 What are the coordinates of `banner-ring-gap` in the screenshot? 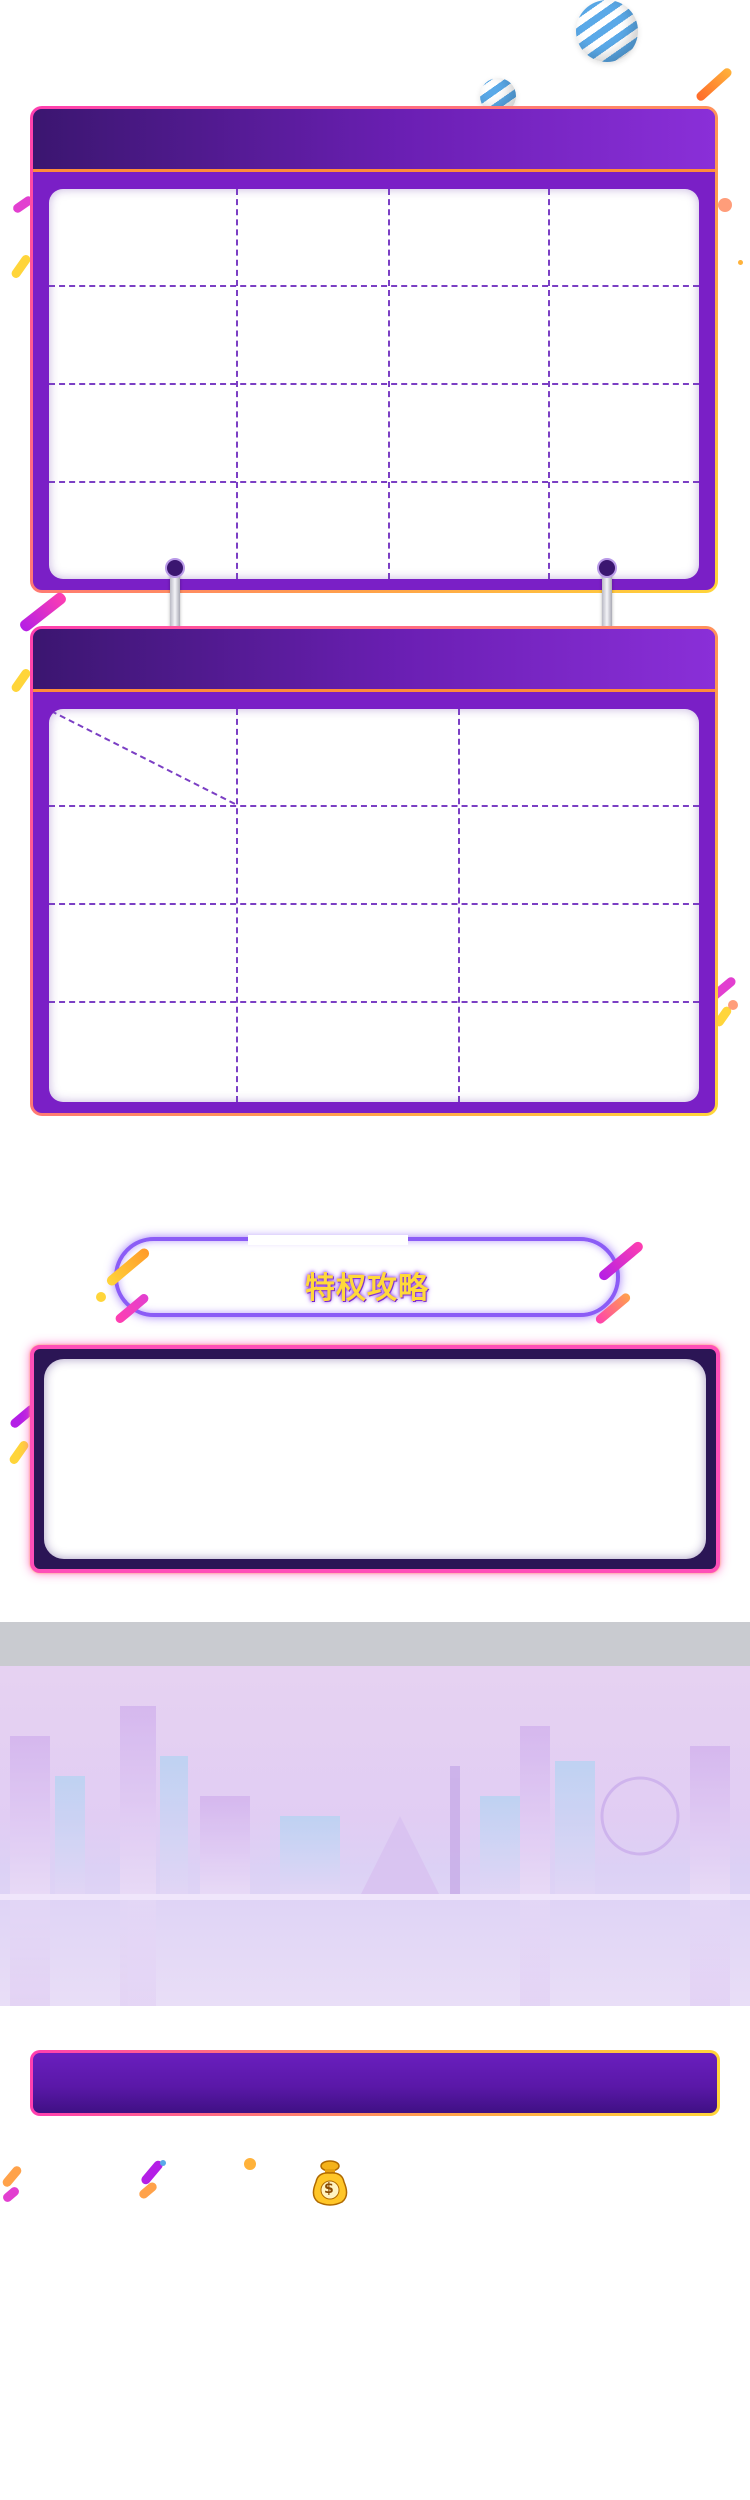 It's located at (328, 1240).